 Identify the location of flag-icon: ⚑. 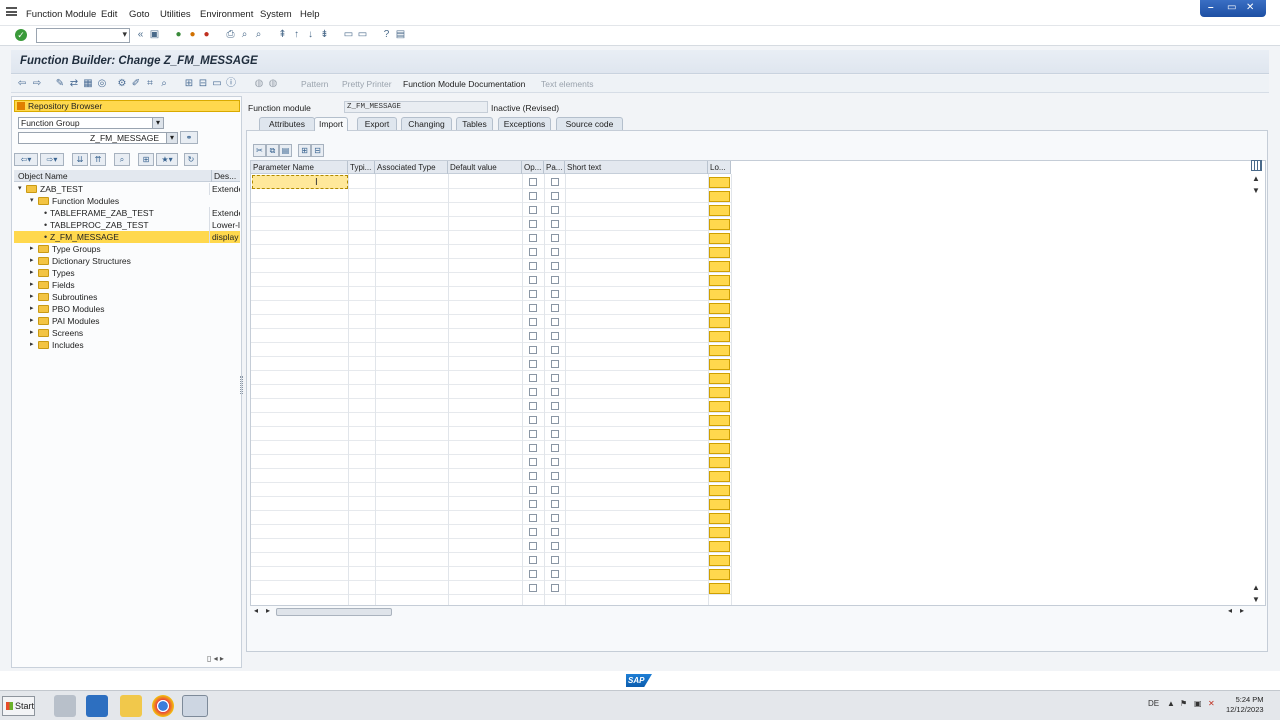
(1183, 703).